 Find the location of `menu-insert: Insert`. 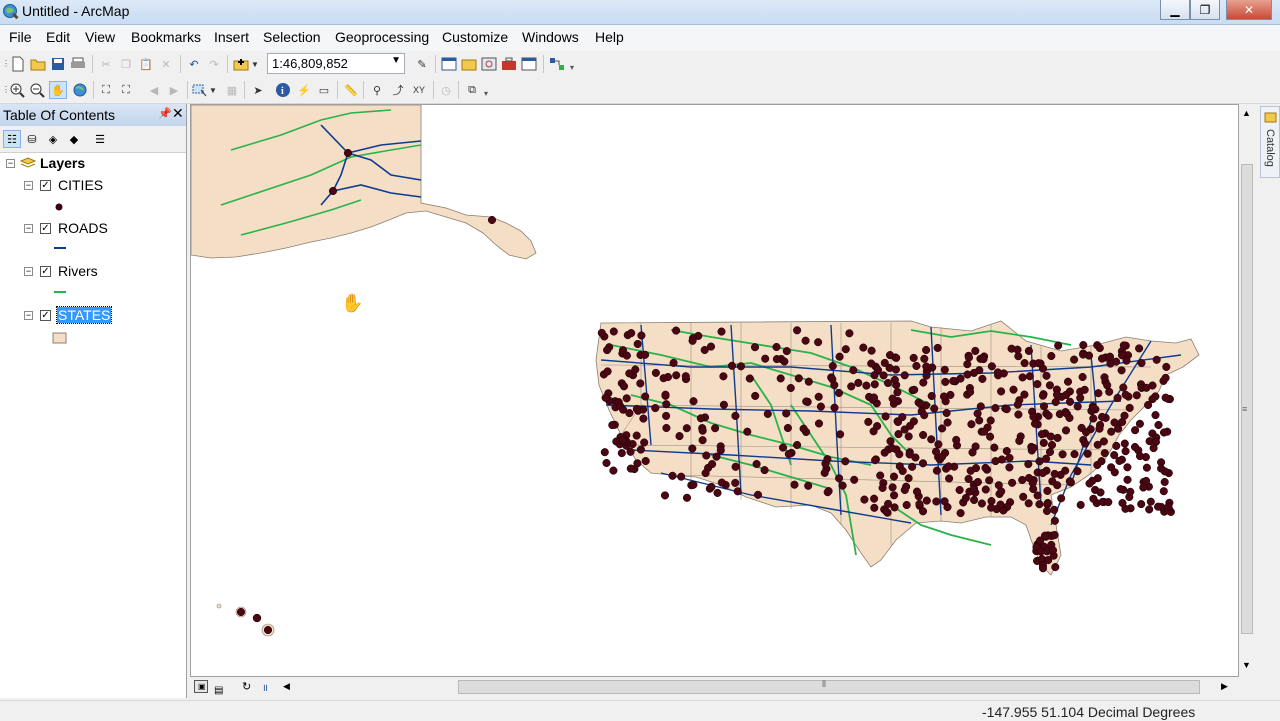

menu-insert: Insert is located at coordinates (231, 37).